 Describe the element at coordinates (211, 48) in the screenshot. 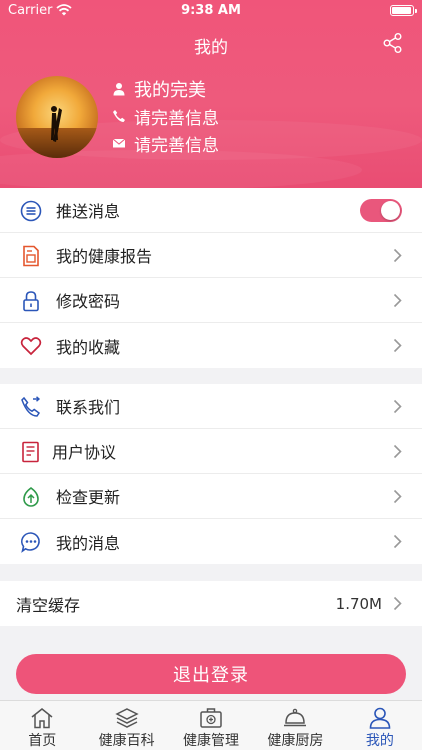

I see `page-title: 我的` at that location.